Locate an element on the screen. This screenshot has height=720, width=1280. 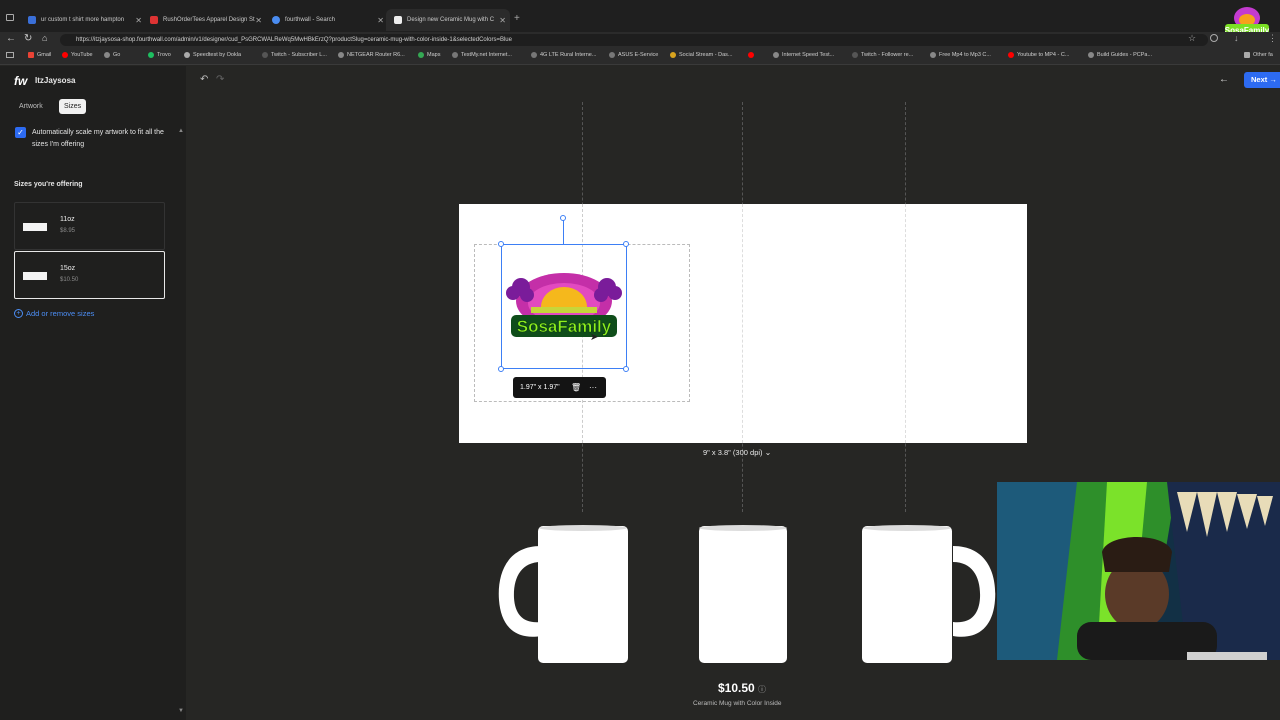
extensions-icon is located at coordinates (1214, 38).